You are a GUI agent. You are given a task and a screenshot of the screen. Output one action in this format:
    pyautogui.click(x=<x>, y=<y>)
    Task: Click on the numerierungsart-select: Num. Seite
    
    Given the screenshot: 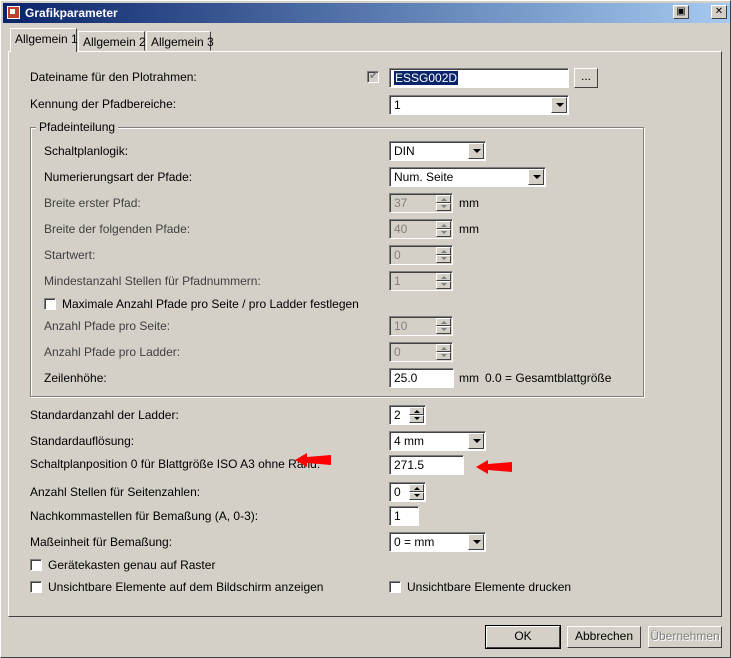 What is the action you would take?
    pyautogui.click(x=467, y=177)
    